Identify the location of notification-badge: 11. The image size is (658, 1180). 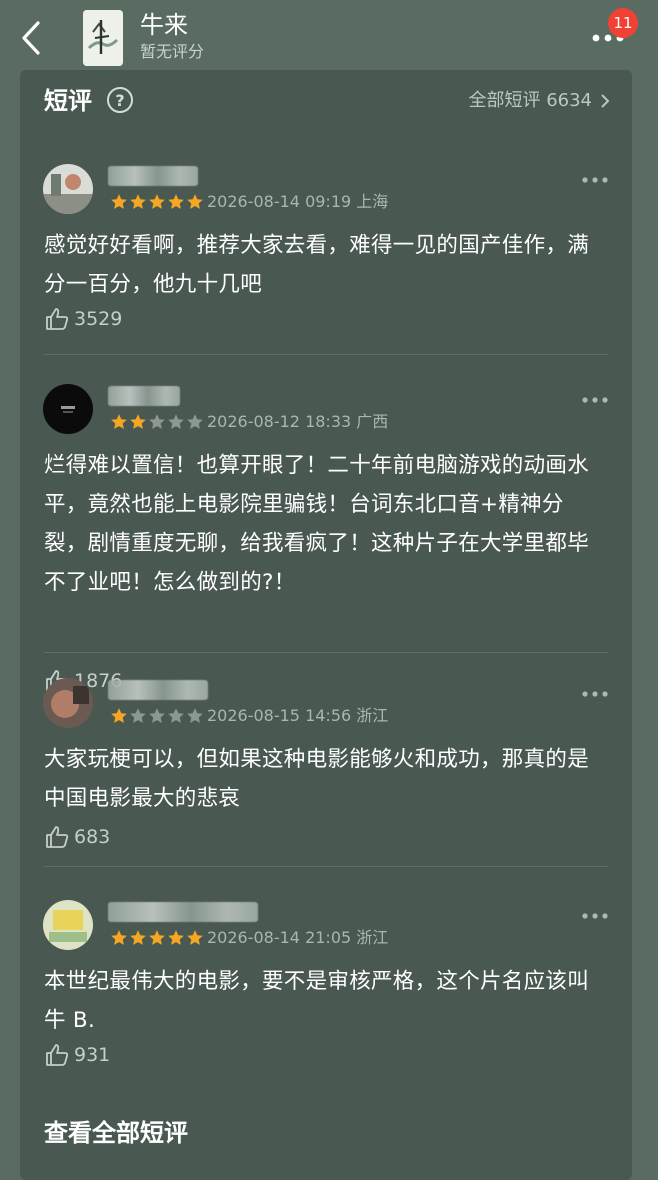
(623, 23).